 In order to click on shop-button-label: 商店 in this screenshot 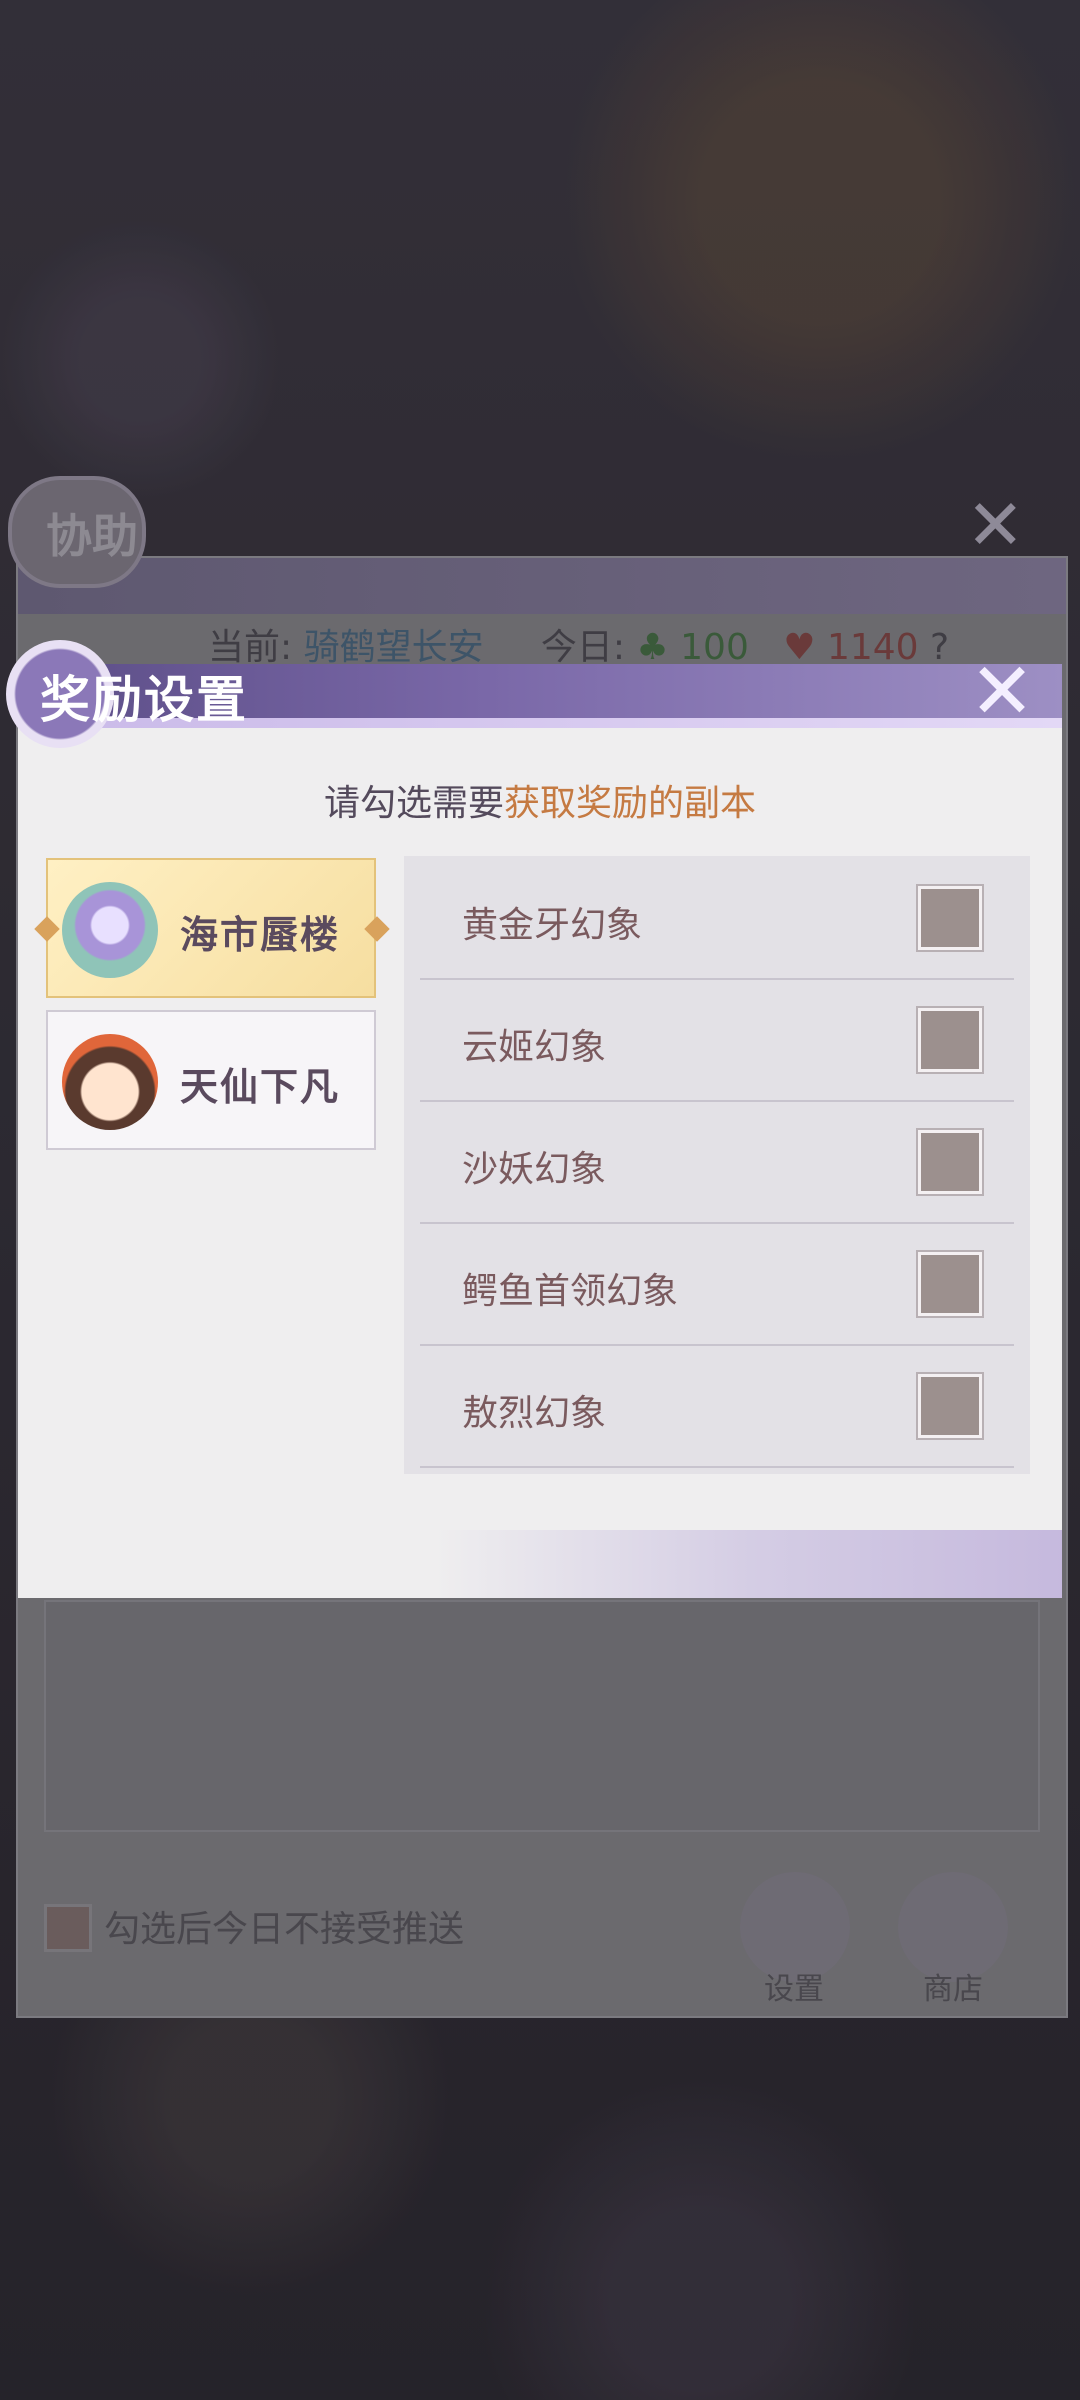, I will do `click(953, 1989)`.